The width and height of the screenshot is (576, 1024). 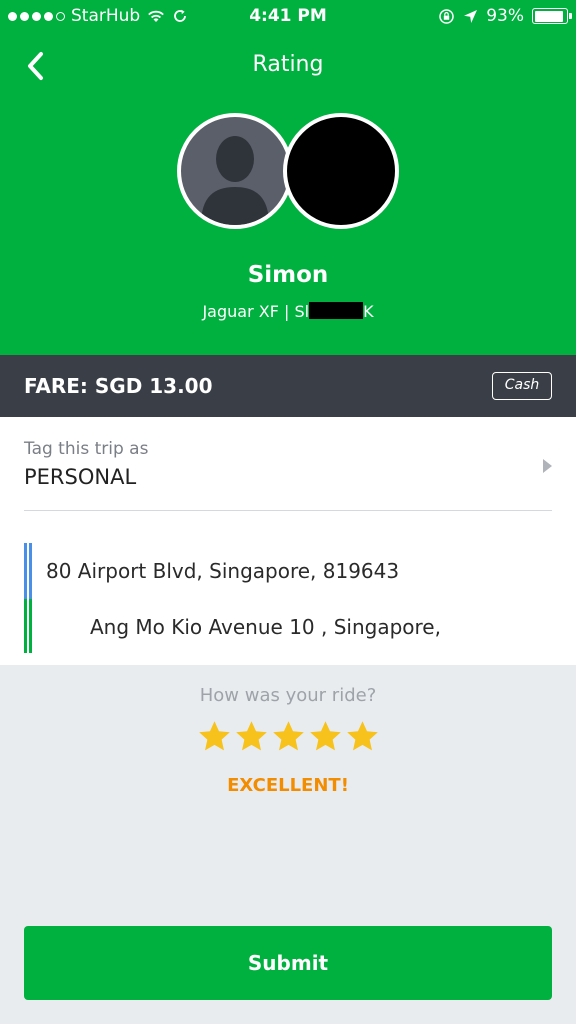 What do you see at coordinates (80, 477) in the screenshot?
I see `trip-tag-value: PERSONAL` at bounding box center [80, 477].